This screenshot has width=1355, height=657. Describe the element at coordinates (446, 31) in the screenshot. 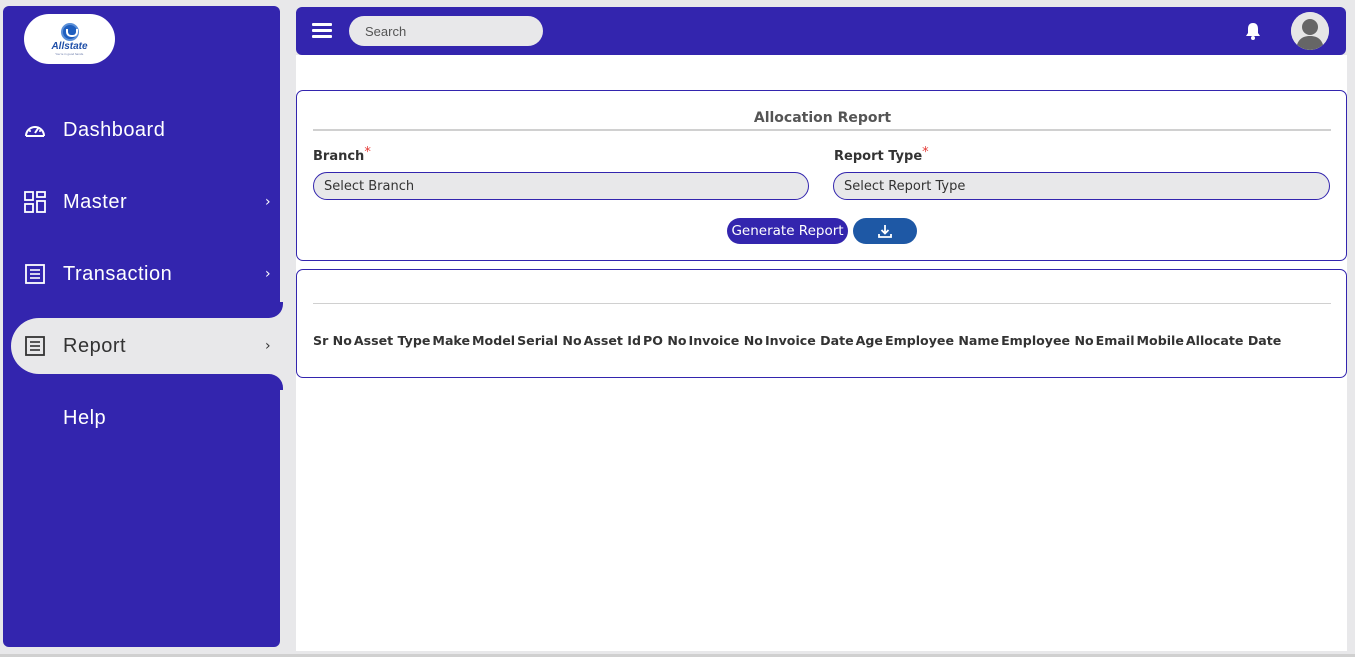

I see `search-input` at that location.